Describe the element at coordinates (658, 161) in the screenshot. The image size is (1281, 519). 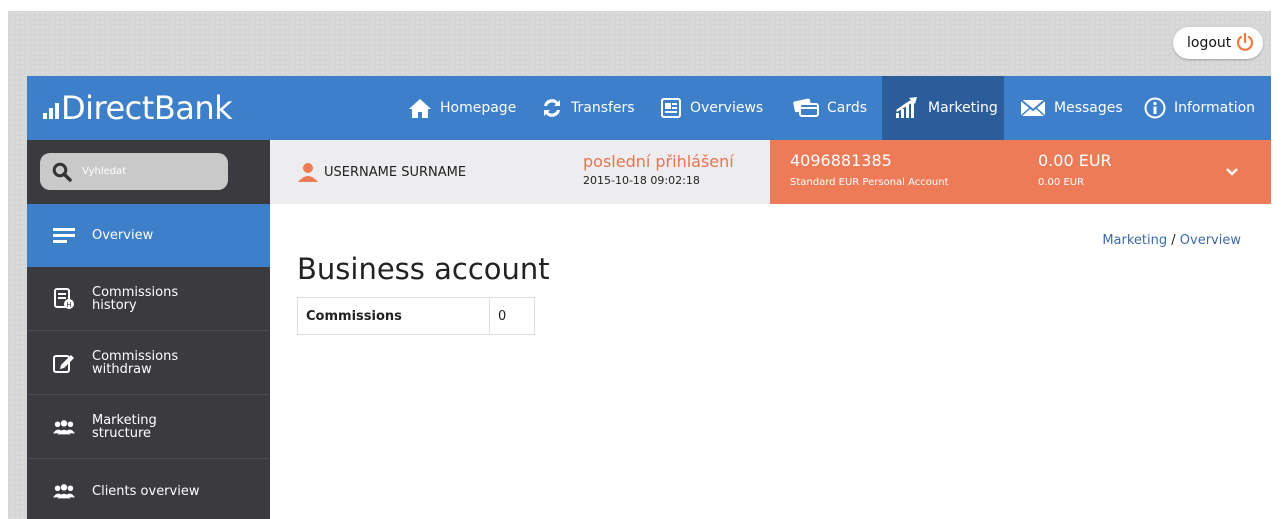
I see `last-login-label: poslední přihlášení` at that location.